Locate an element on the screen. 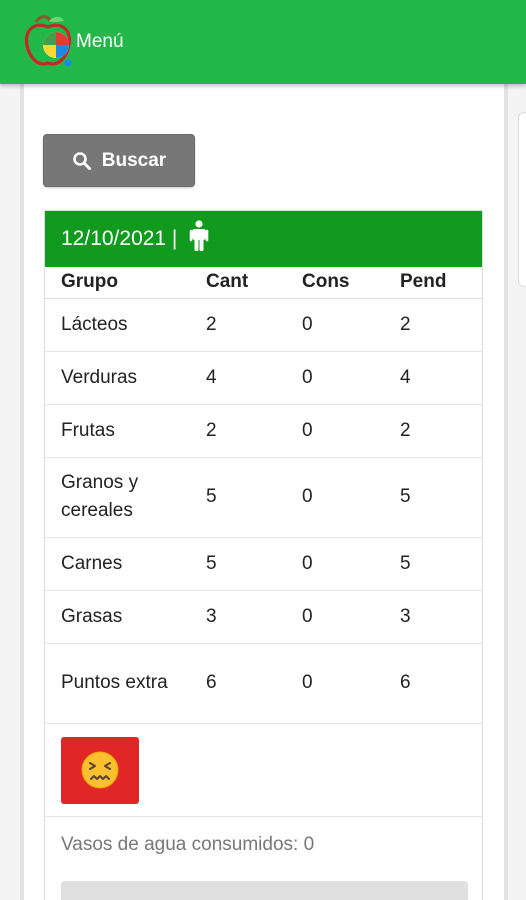 This screenshot has width=526, height=900. mood-row is located at coordinates (263, 770).